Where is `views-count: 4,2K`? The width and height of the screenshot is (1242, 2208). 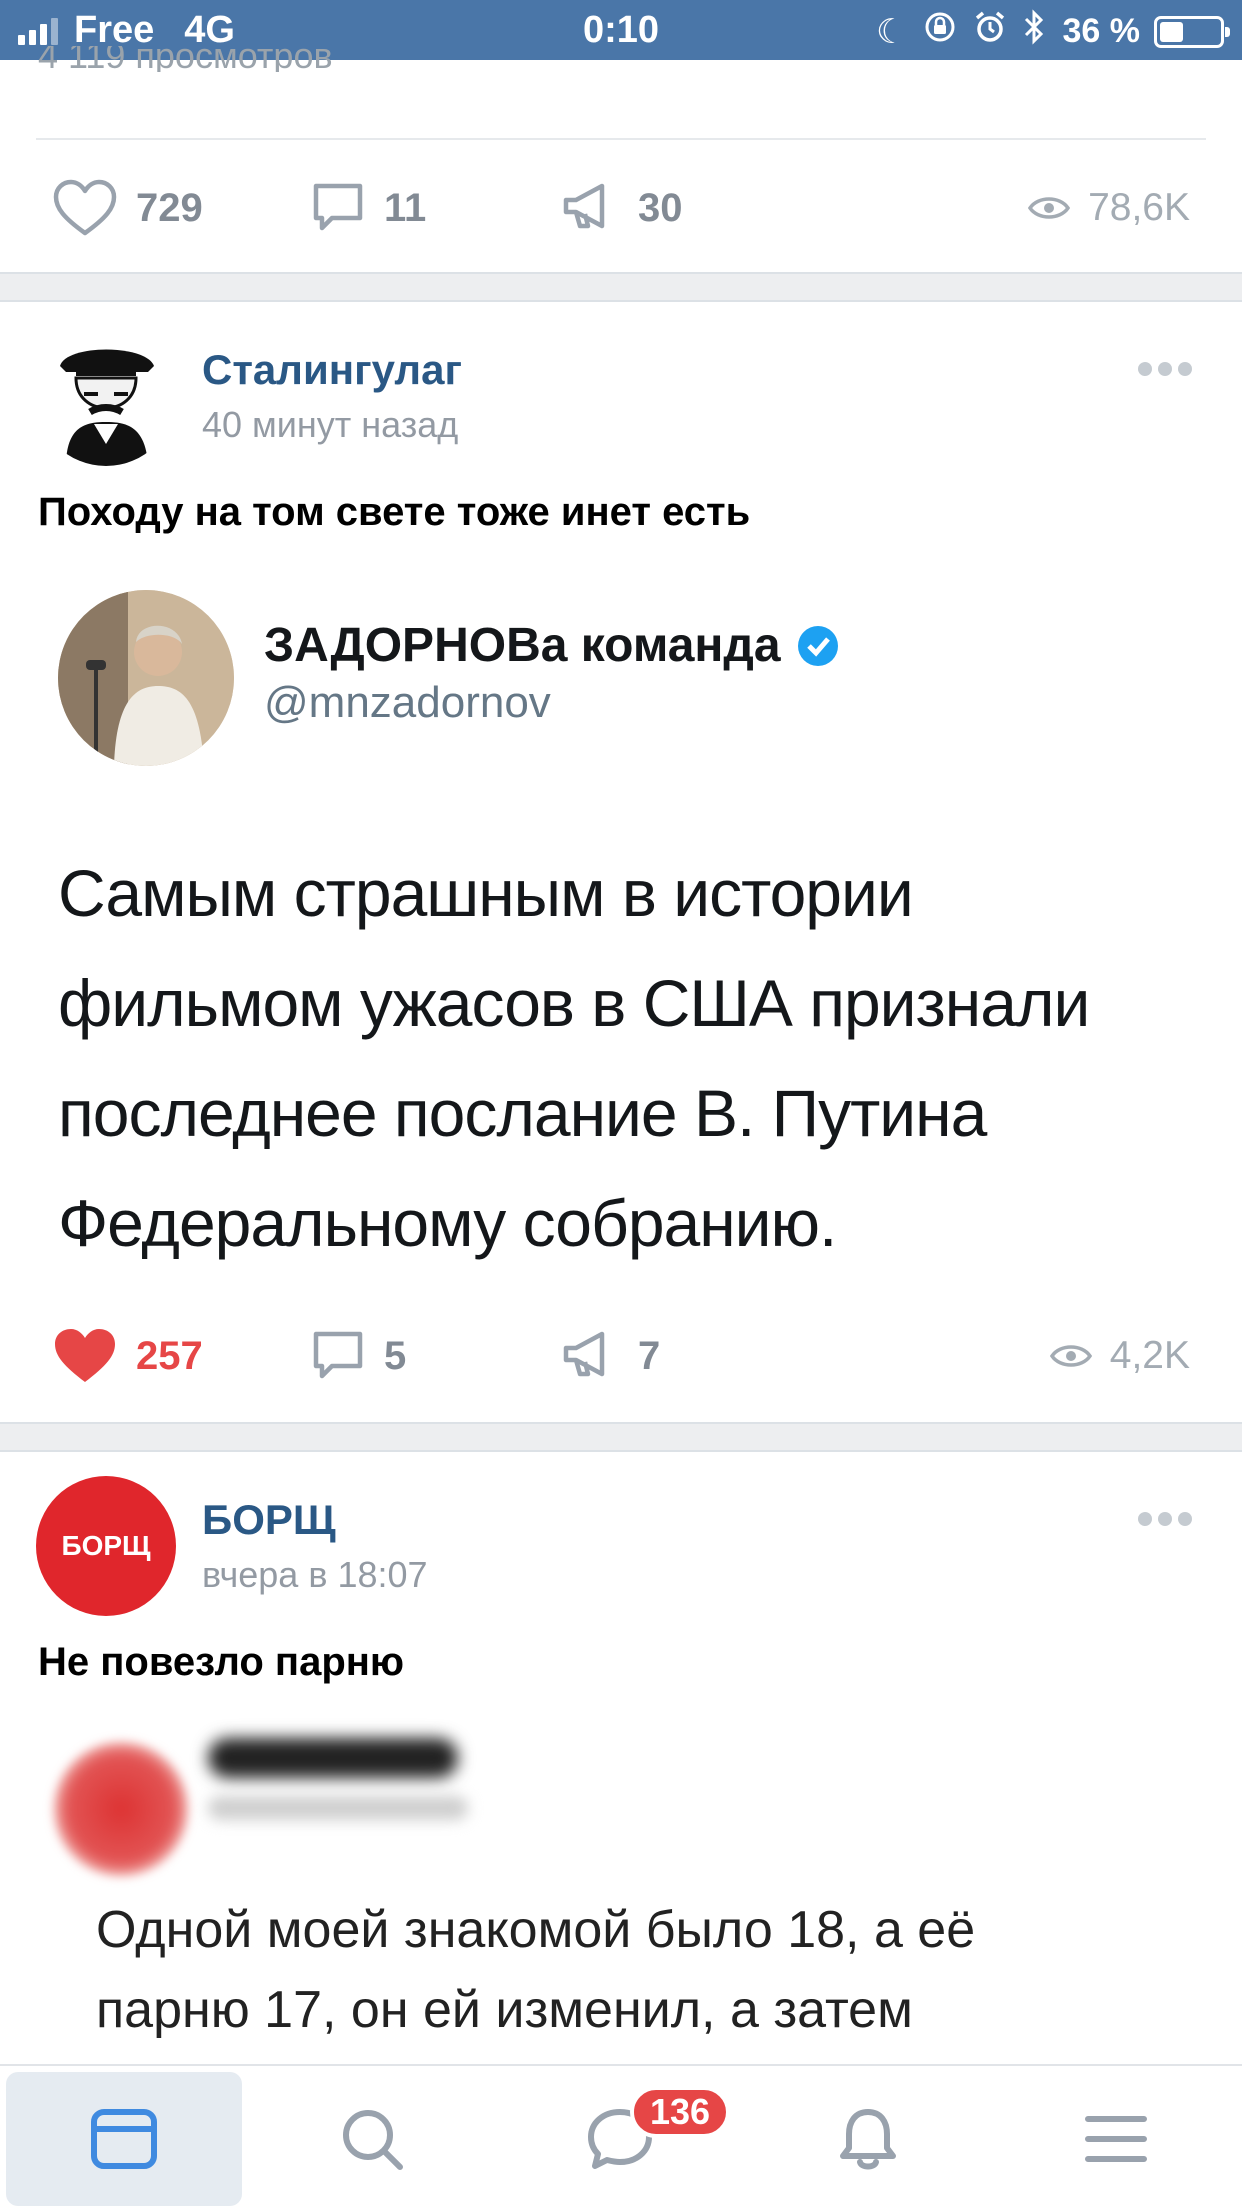 views-count: 4,2K is located at coordinates (1149, 1355).